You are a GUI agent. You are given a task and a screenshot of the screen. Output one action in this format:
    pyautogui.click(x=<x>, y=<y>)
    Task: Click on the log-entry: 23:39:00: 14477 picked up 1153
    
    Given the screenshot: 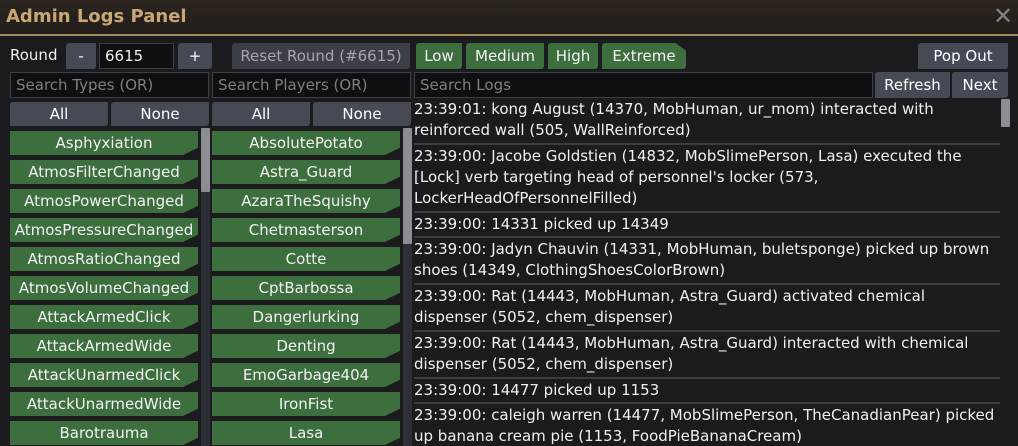 What is the action you would take?
    pyautogui.click(x=537, y=390)
    